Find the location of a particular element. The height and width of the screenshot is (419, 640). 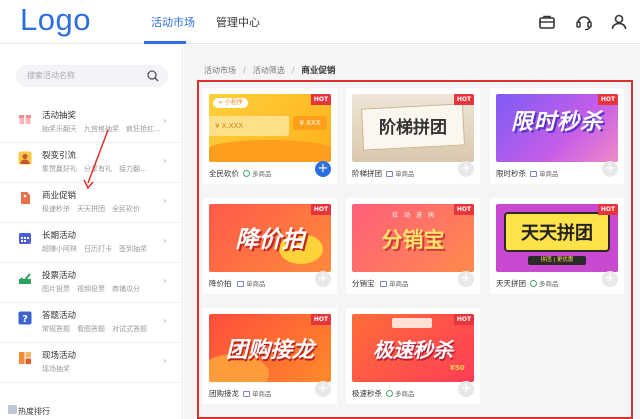

activity-card-flash-sale: 限时秒杀 HOT 限时秒杀 单商品 + is located at coordinates (557, 136).